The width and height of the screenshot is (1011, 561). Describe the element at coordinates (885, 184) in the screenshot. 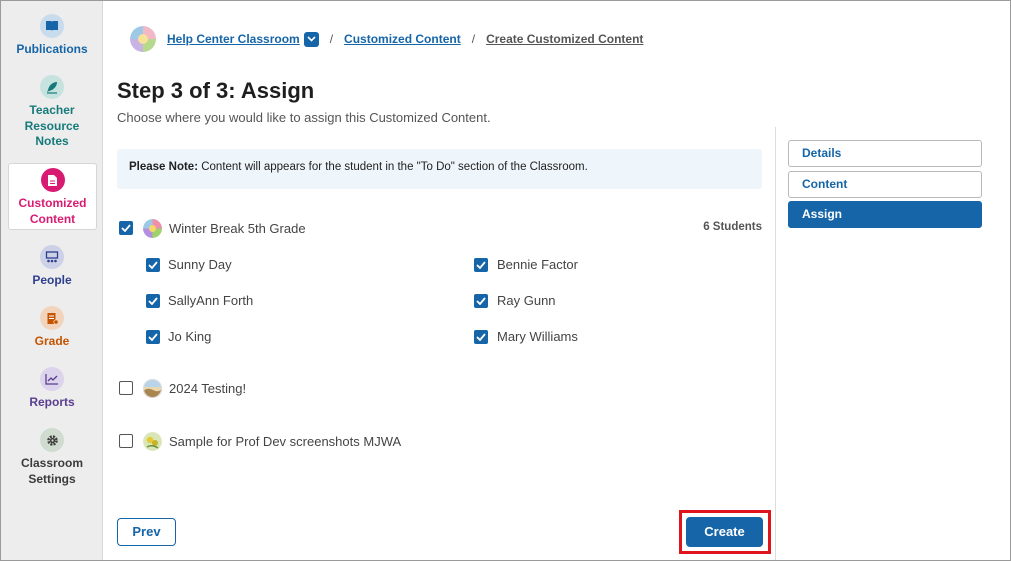

I see `step-content: Content` at that location.